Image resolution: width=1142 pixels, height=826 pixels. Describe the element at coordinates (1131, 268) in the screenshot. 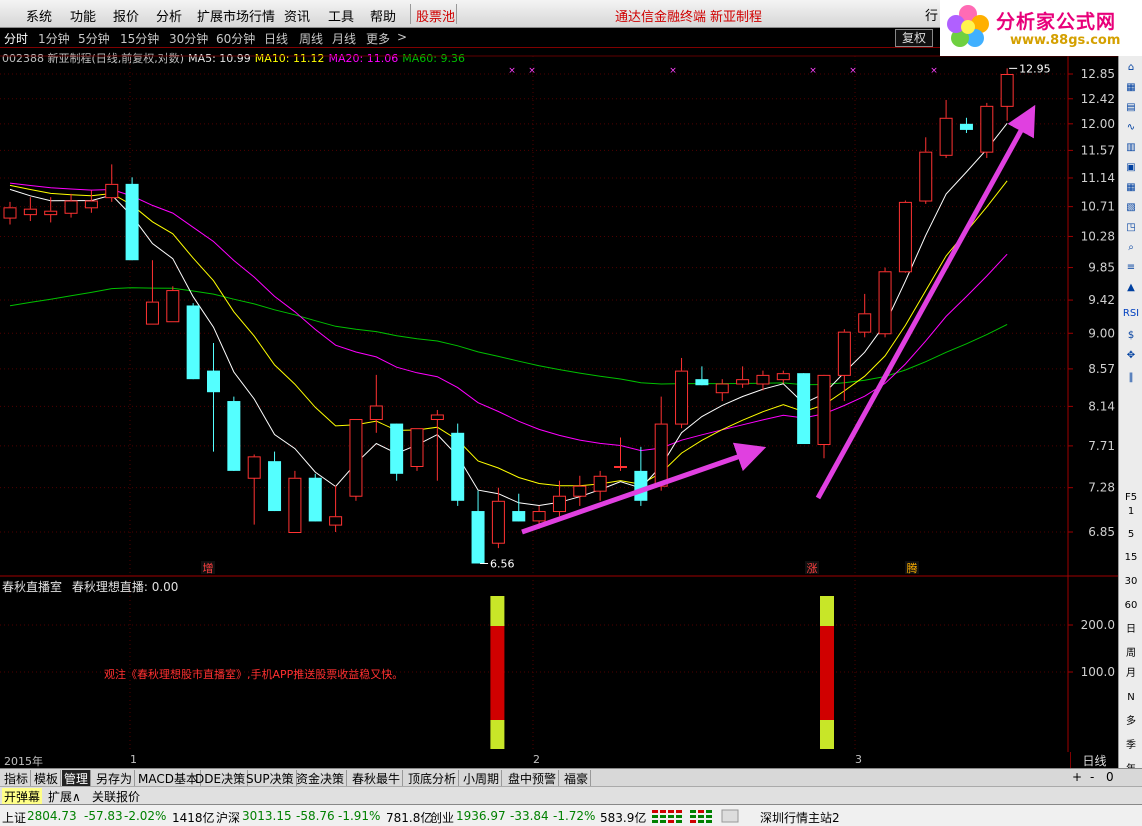

I see `list-icon: ≡` at that location.